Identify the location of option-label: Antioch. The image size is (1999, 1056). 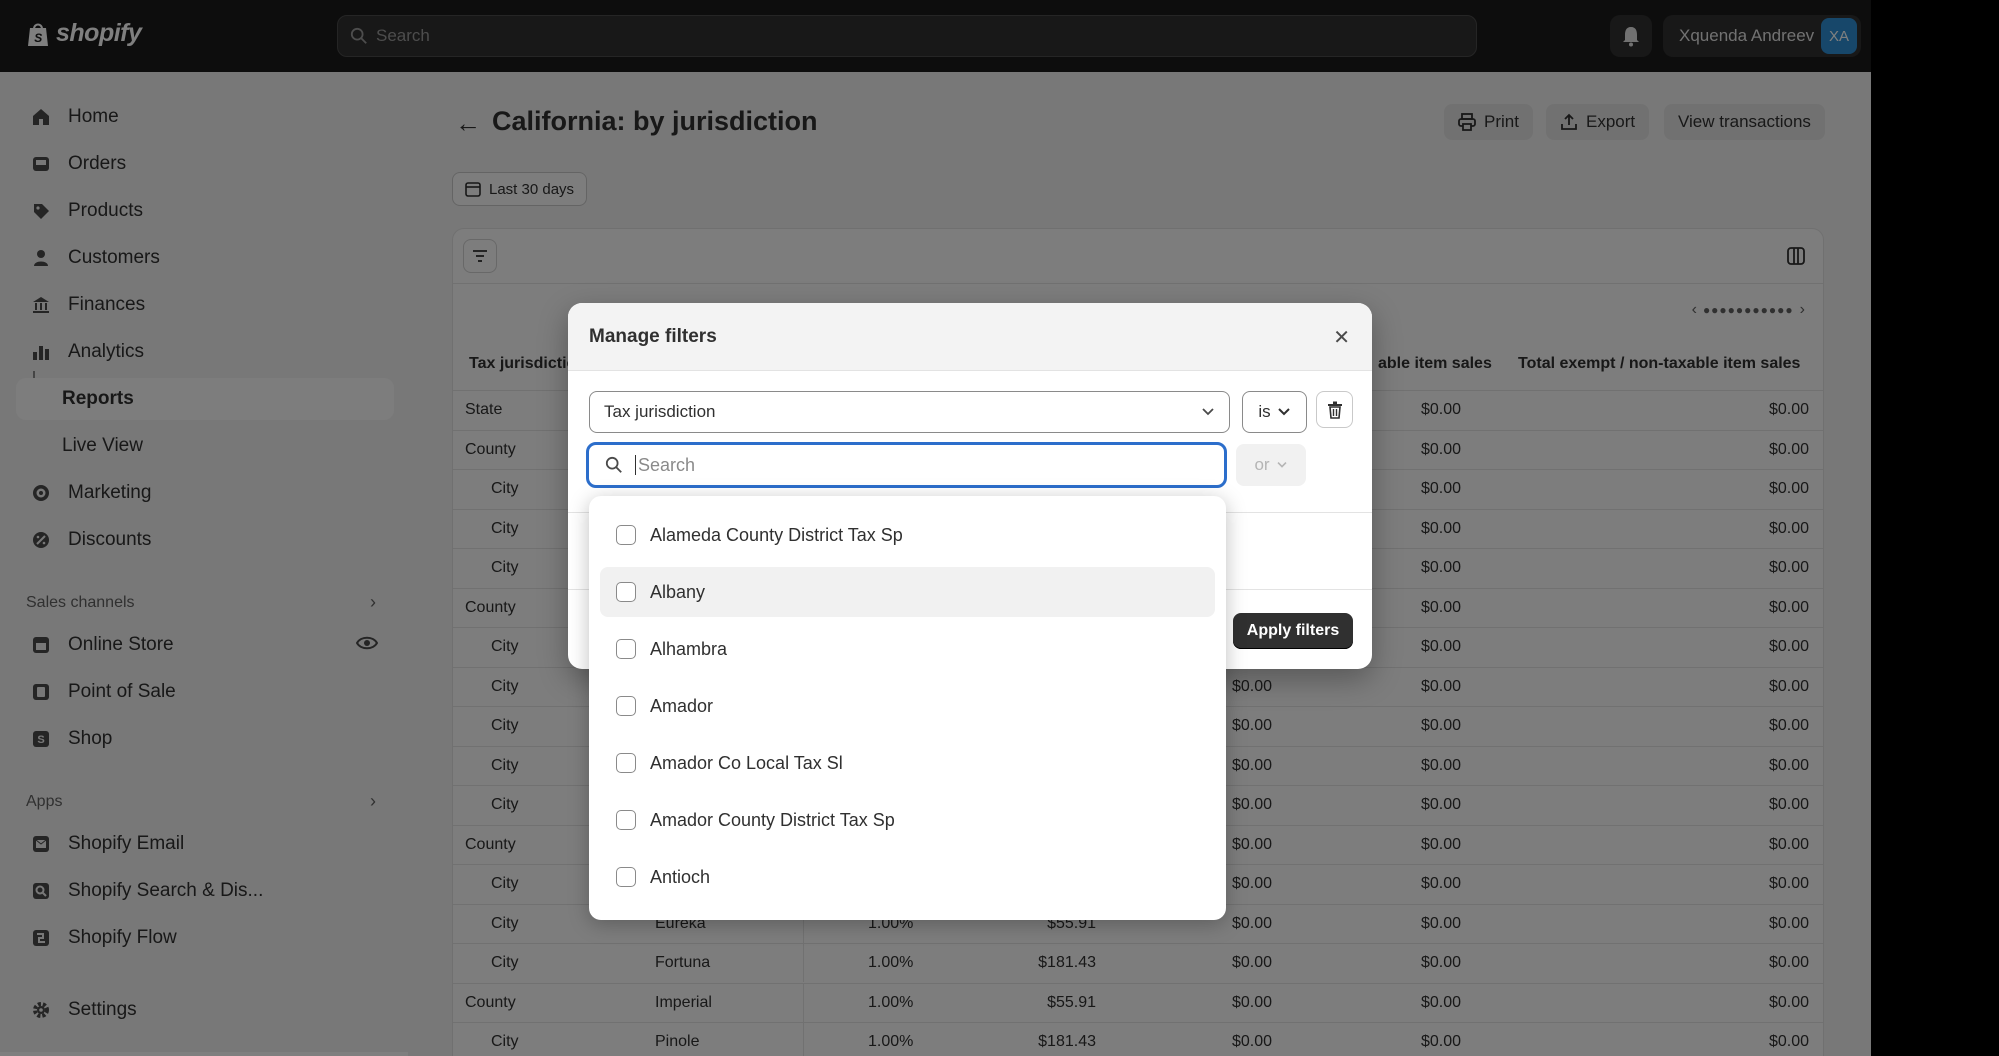
(680, 877).